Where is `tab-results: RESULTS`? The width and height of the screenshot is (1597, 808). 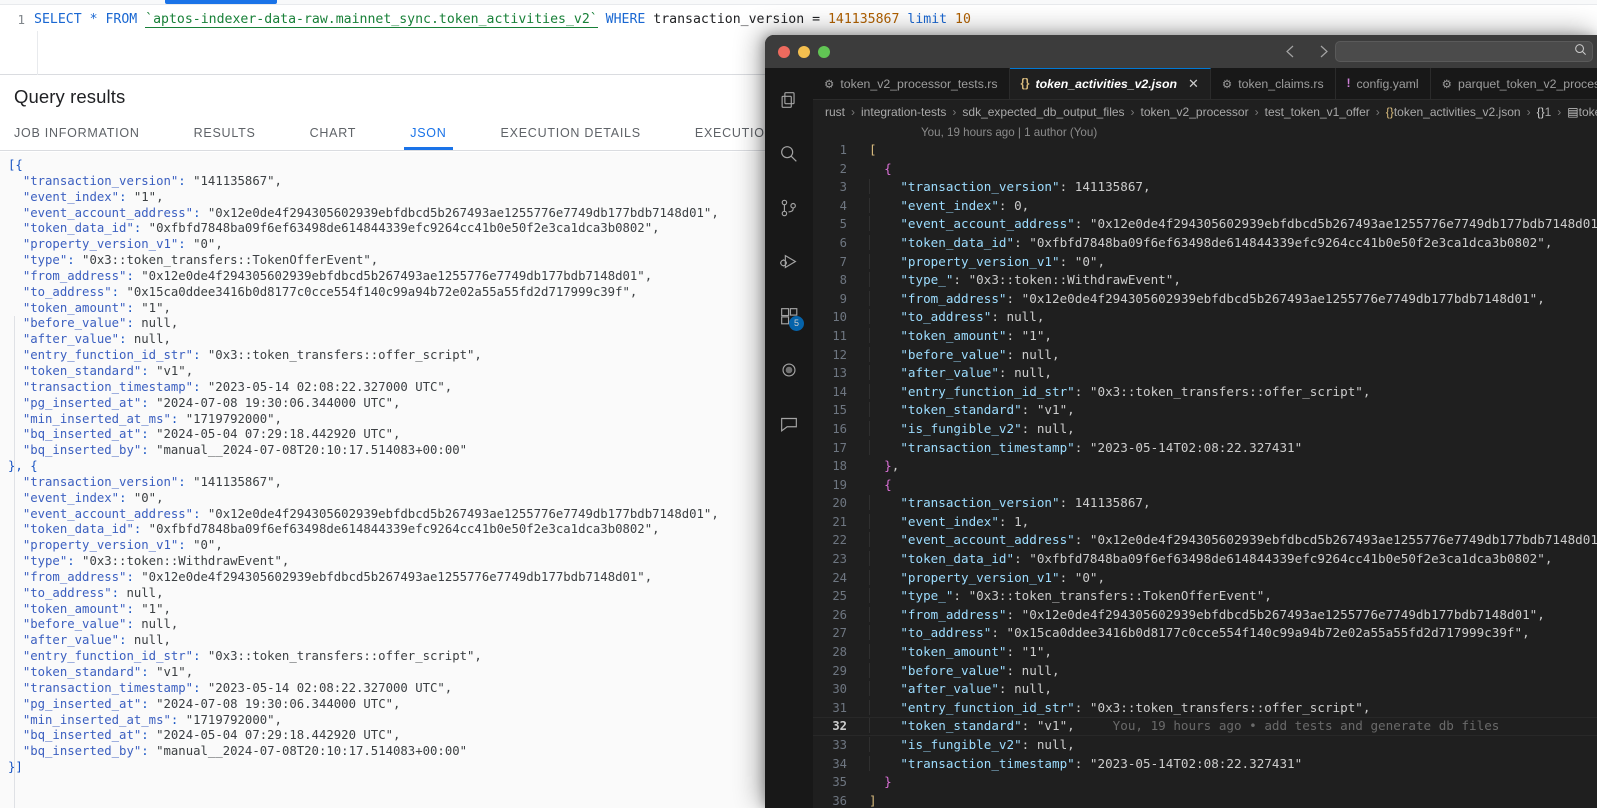 tab-results: RESULTS is located at coordinates (225, 133).